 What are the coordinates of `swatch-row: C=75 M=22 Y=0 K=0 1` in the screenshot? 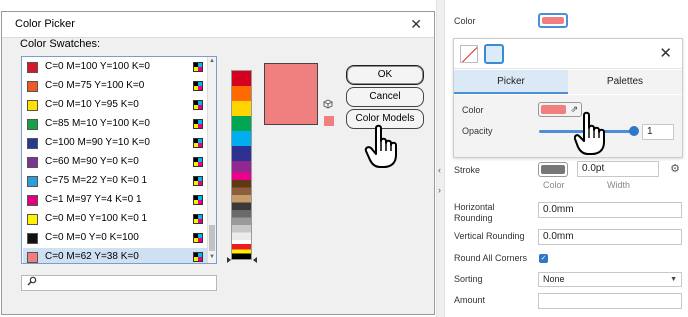 It's located at (115, 181).